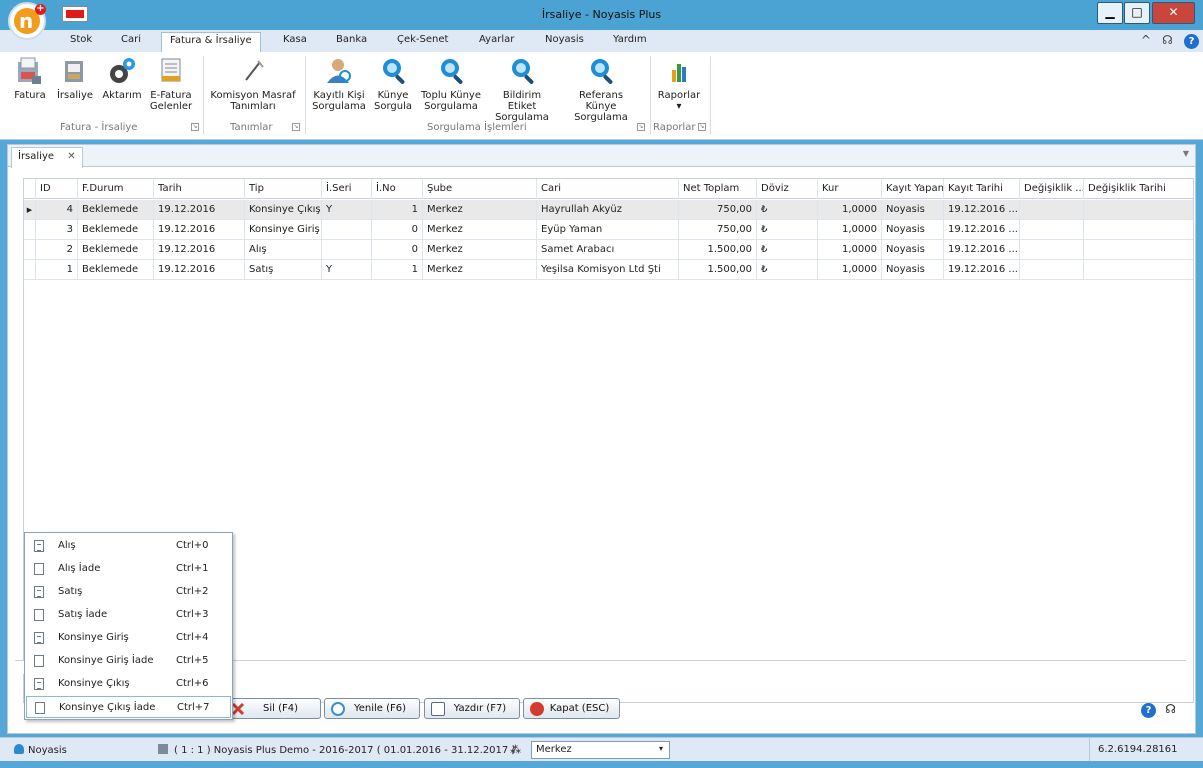 Image resolution: width=1203 pixels, height=768 pixels. I want to click on sil-button: Sil (F4), so click(272, 708).